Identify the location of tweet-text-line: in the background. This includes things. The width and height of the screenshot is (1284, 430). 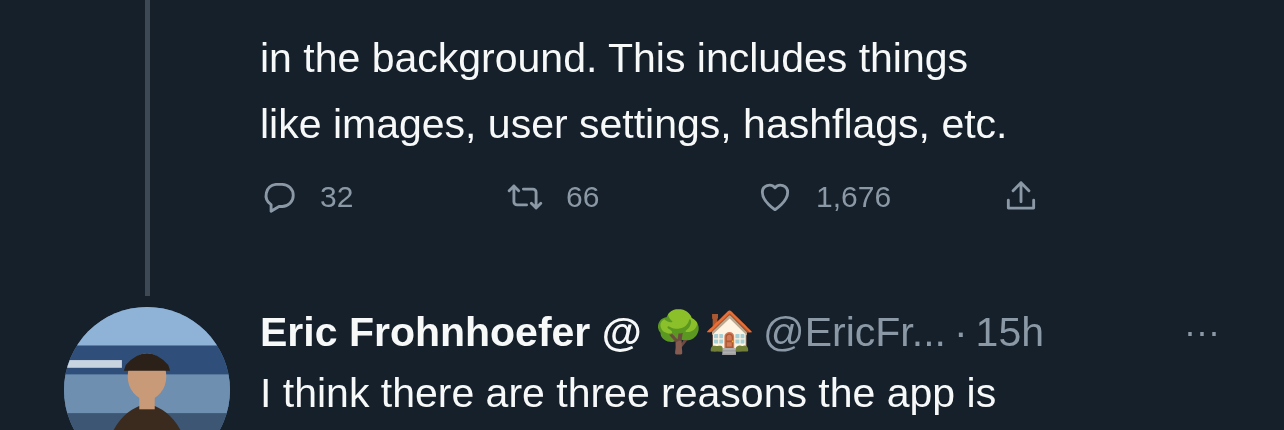
(615, 58).